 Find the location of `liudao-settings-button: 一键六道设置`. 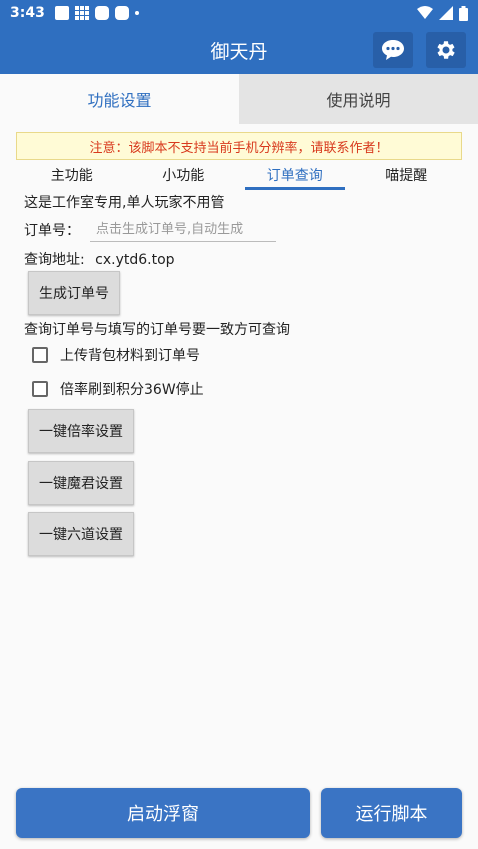

liudao-settings-button: 一键六道设置 is located at coordinates (81, 534).